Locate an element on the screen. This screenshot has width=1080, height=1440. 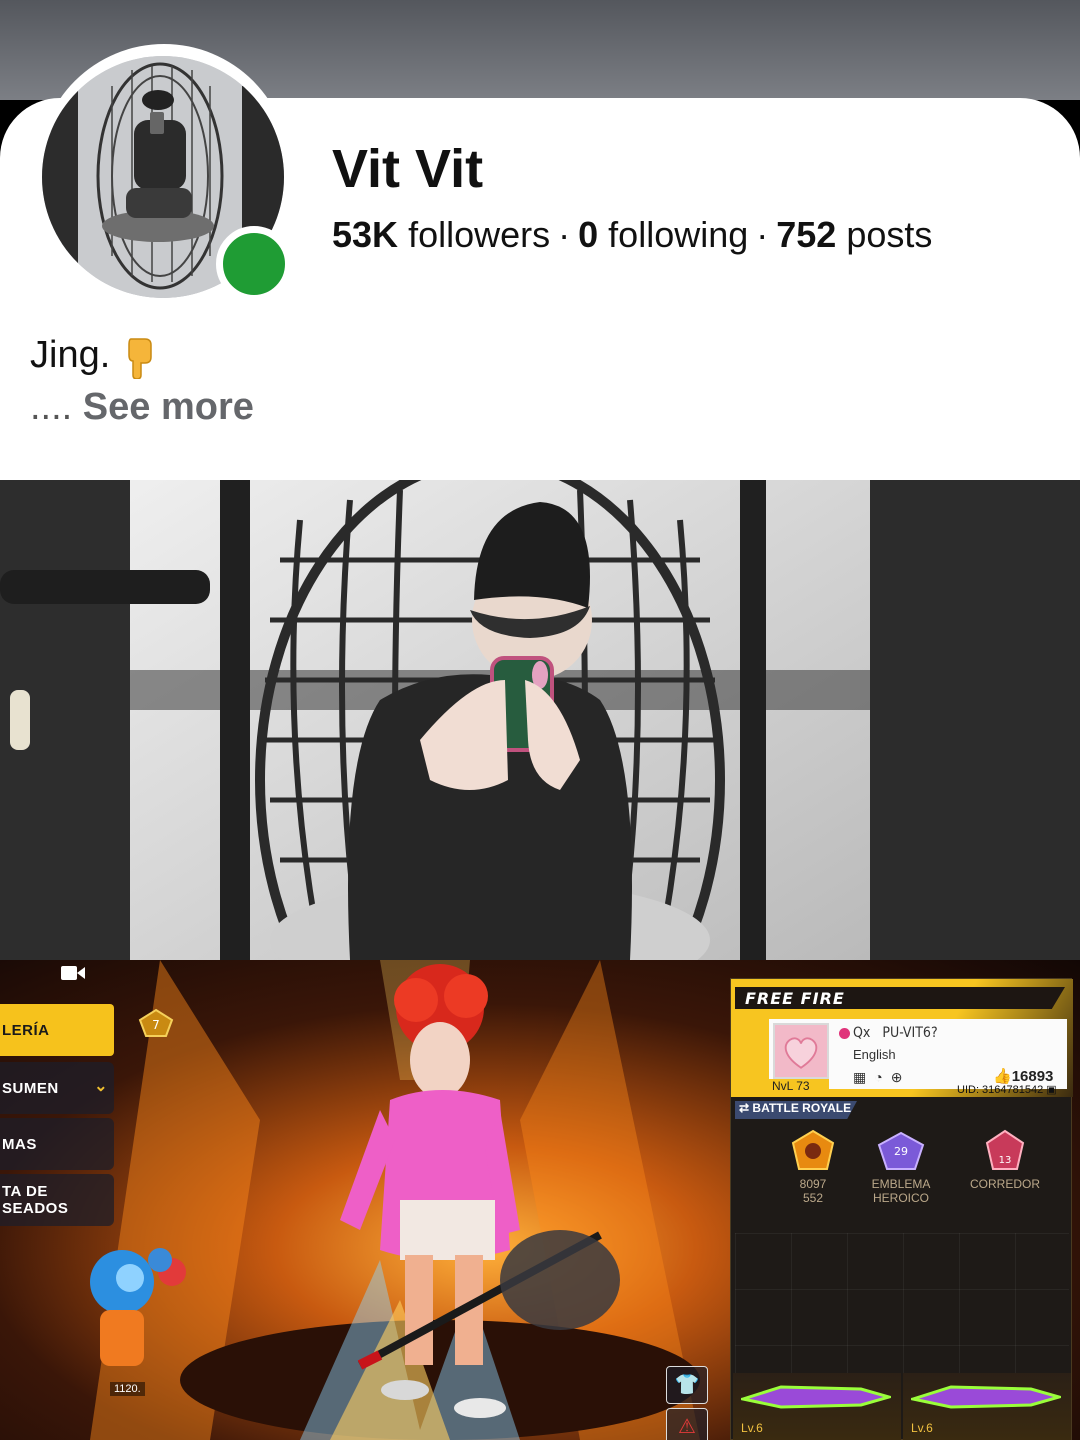
posts-label: posts is located at coordinates (889, 234).